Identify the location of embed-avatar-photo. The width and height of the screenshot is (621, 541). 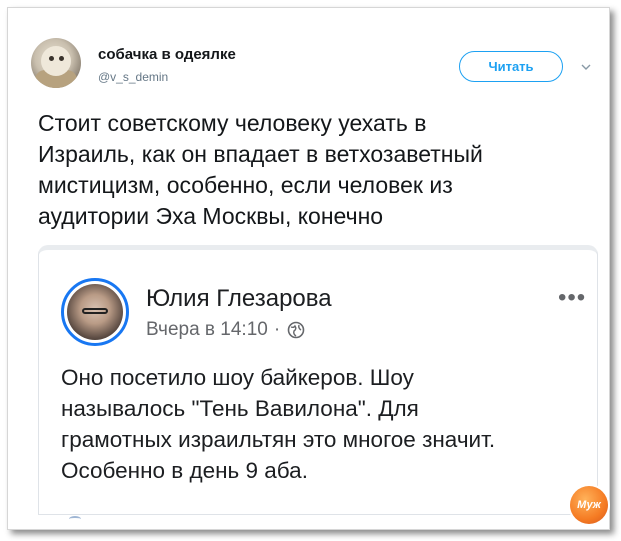
(95, 312).